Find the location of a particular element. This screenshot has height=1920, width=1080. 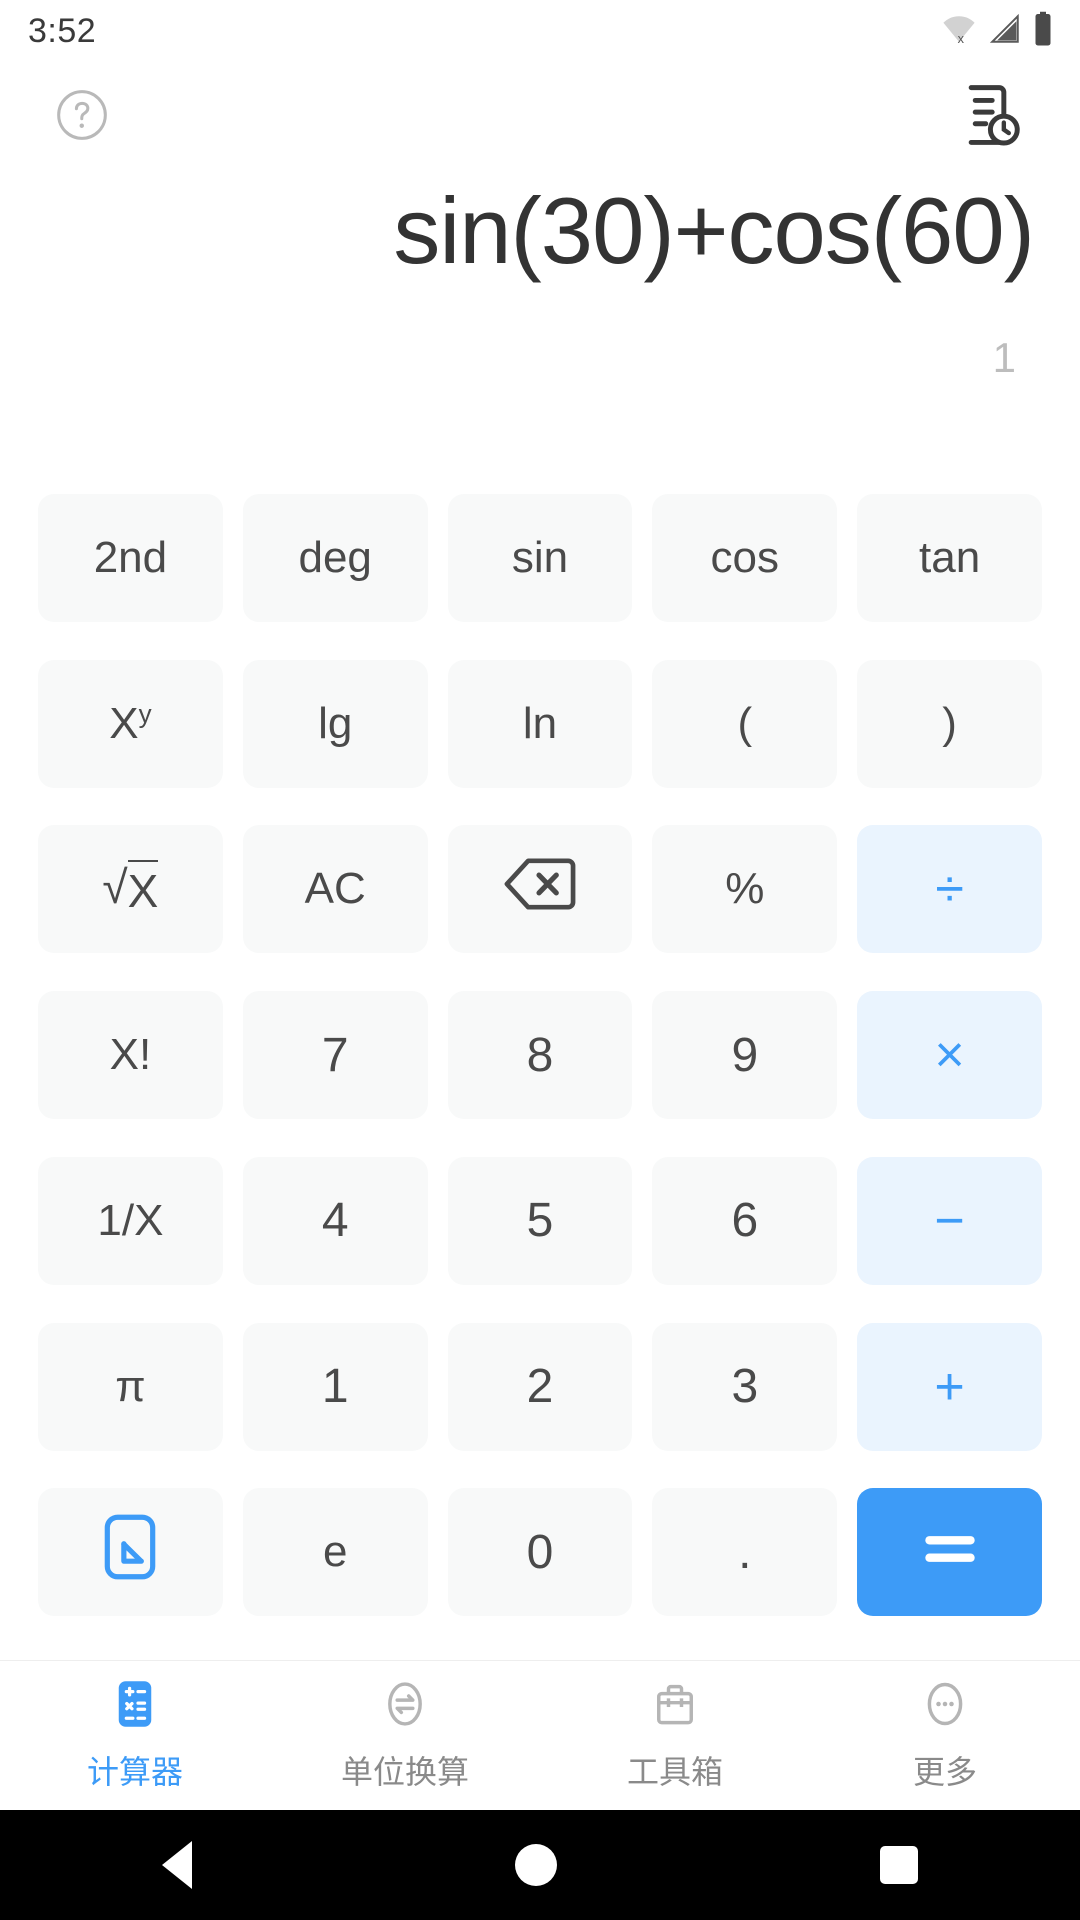

key-e: e is located at coordinates (335, 1552).